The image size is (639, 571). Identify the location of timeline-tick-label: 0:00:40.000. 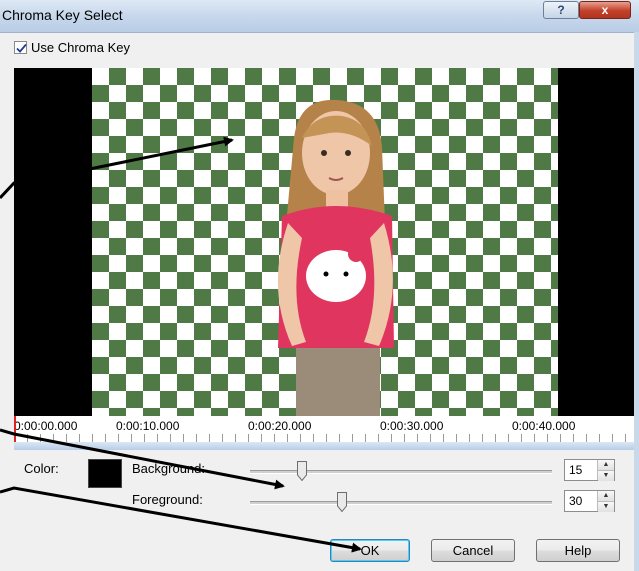
(544, 426).